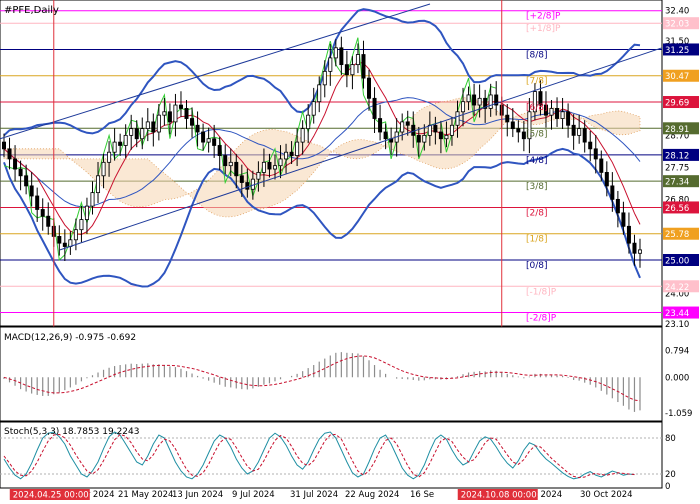 The height and width of the screenshot is (504, 700). Describe the element at coordinates (31, 10) in the screenshot. I see `chart-title: #PFE,Daily` at that location.